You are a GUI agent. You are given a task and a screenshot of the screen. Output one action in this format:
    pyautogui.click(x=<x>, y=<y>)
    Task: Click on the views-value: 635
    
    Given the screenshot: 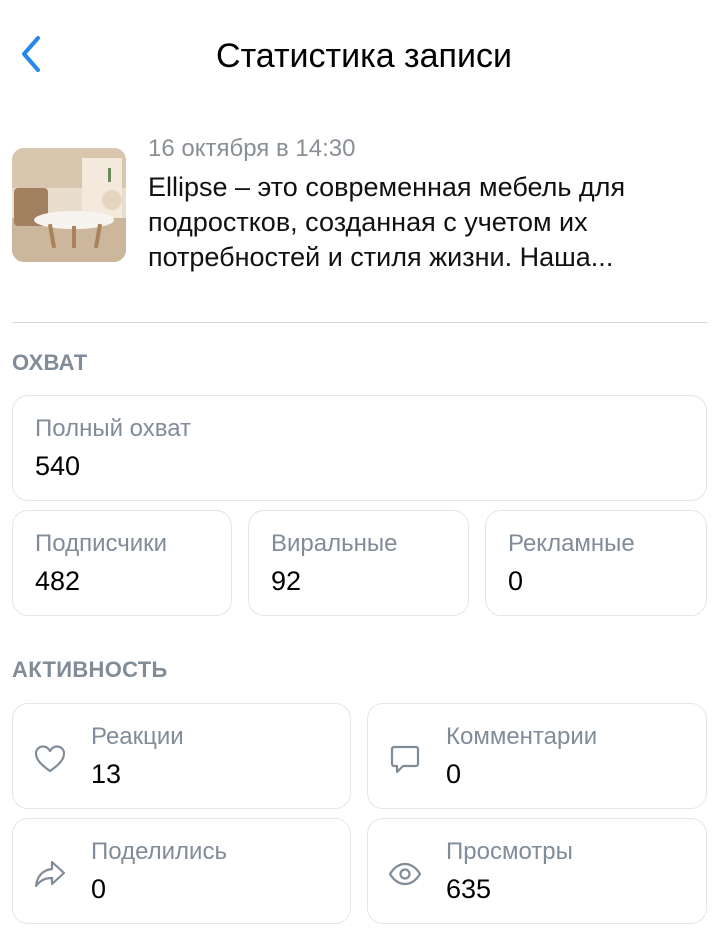 What is the action you would take?
    pyautogui.click(x=469, y=889)
    